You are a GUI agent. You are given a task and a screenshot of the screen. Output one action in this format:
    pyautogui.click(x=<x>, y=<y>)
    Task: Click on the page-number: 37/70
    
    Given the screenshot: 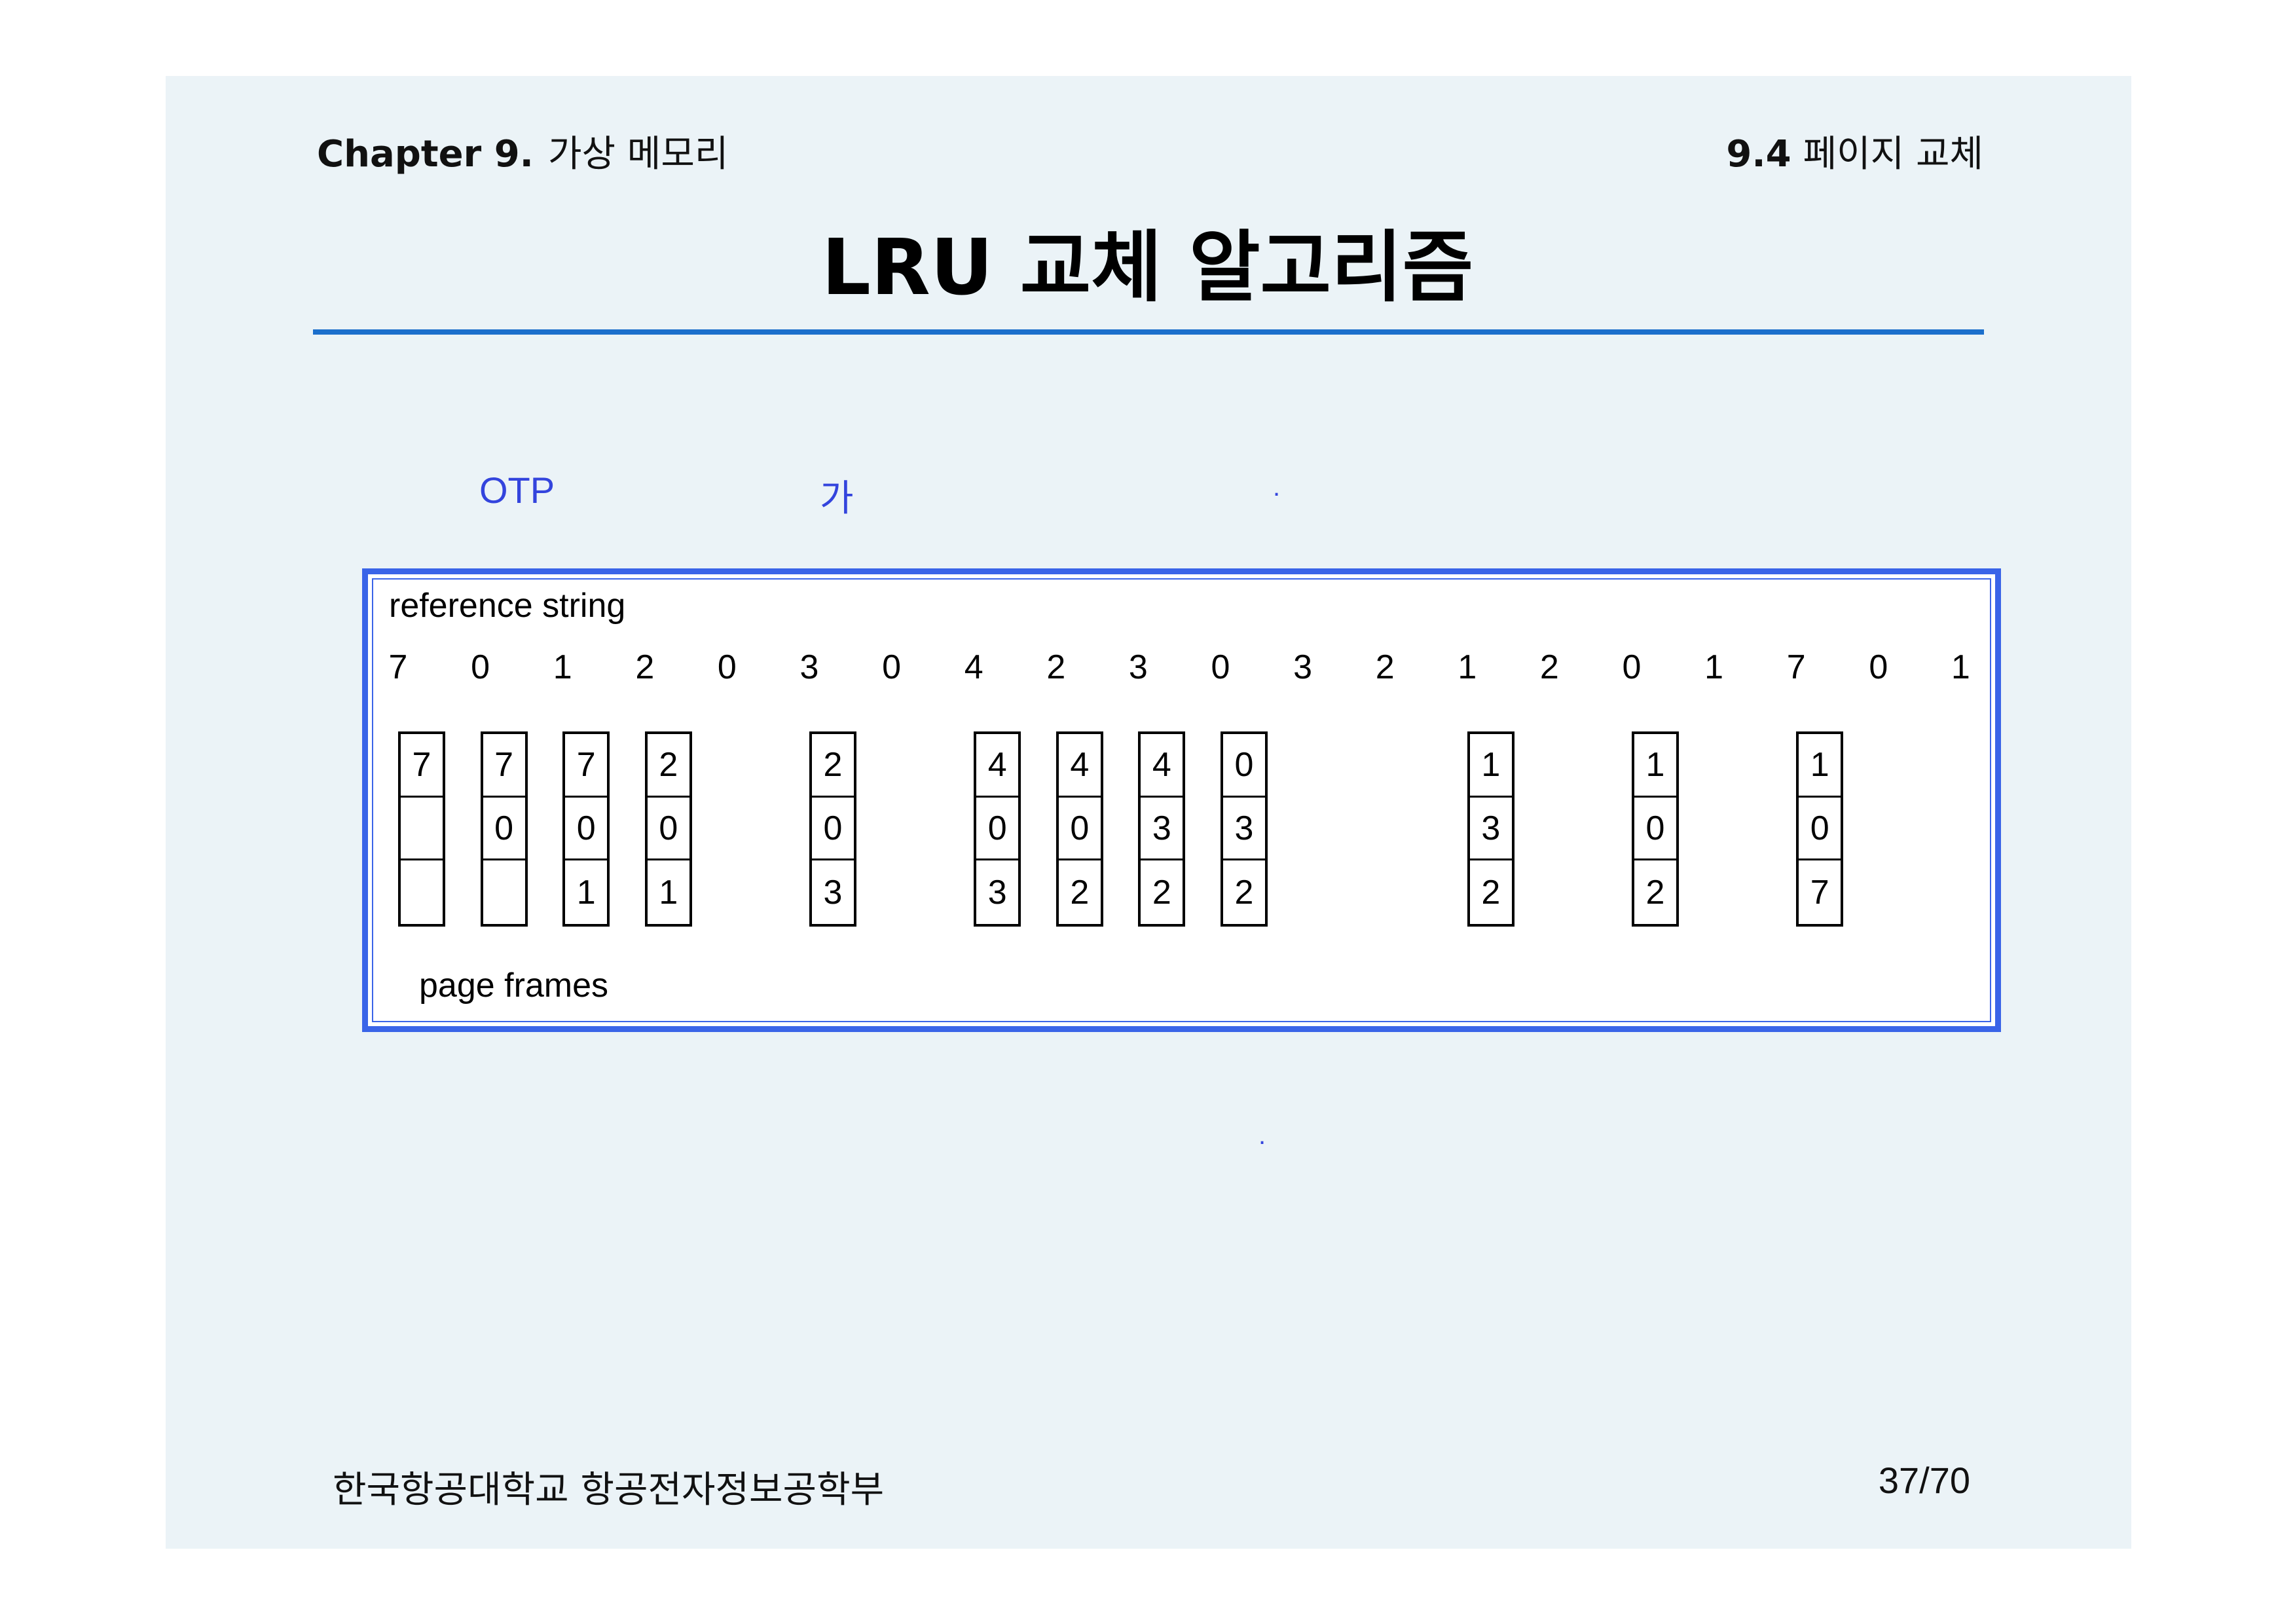 What is the action you would take?
    pyautogui.click(x=1924, y=1480)
    